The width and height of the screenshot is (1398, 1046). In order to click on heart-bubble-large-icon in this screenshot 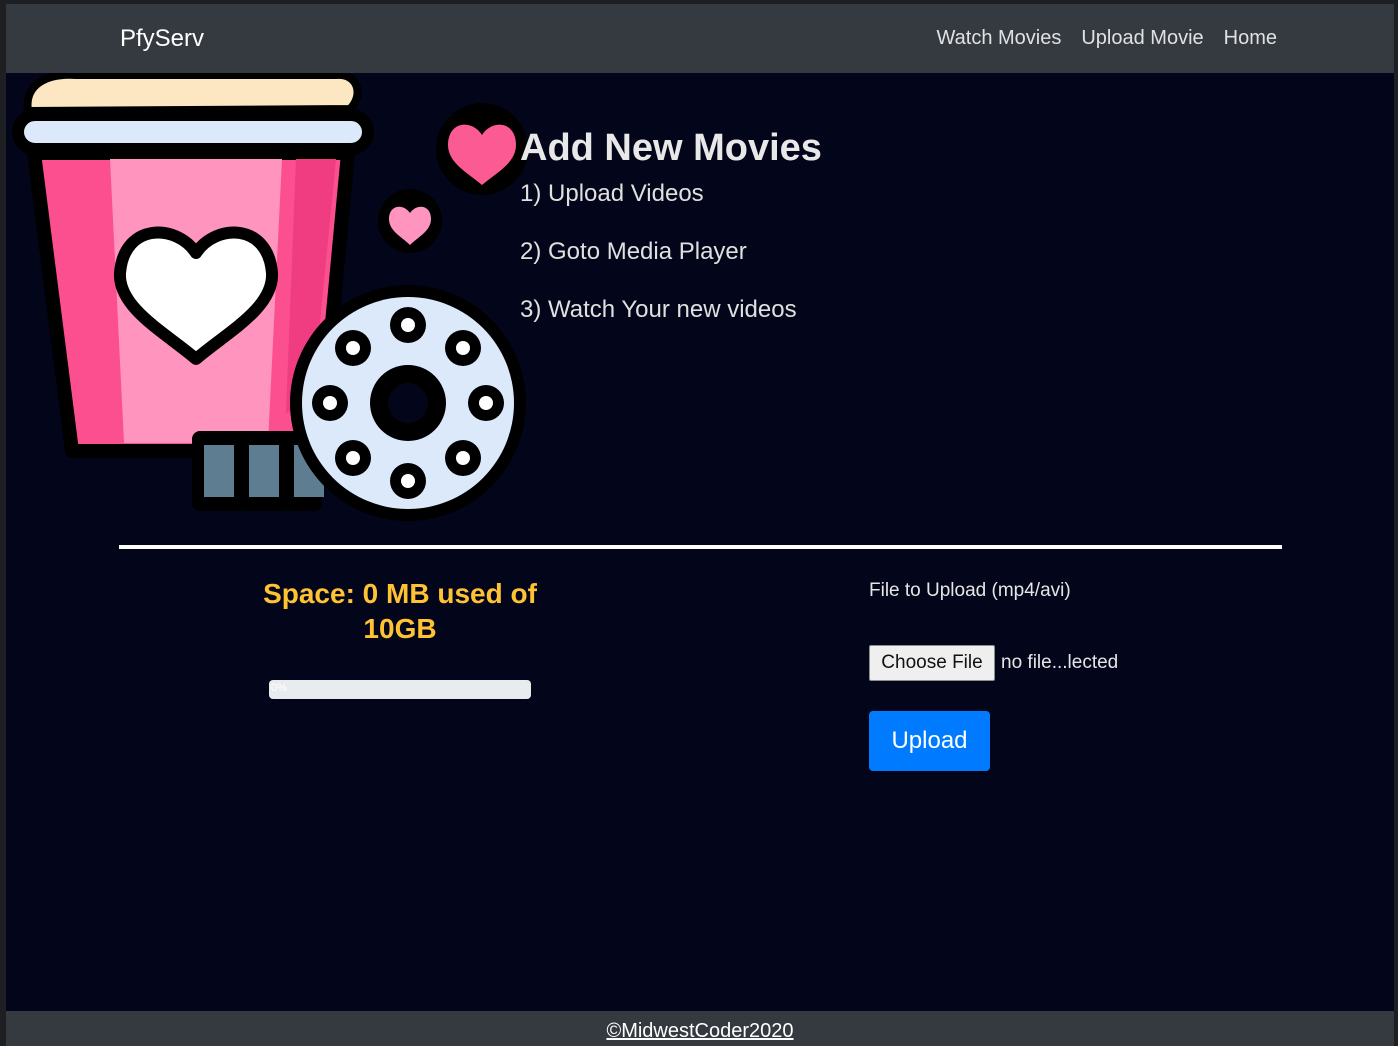, I will do `click(482, 149)`.